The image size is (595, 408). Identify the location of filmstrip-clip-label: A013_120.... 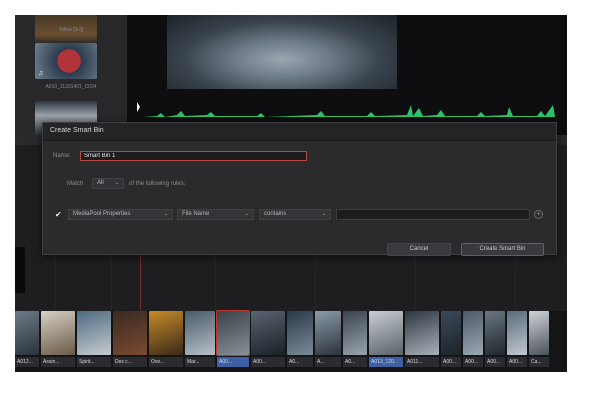
(386, 362).